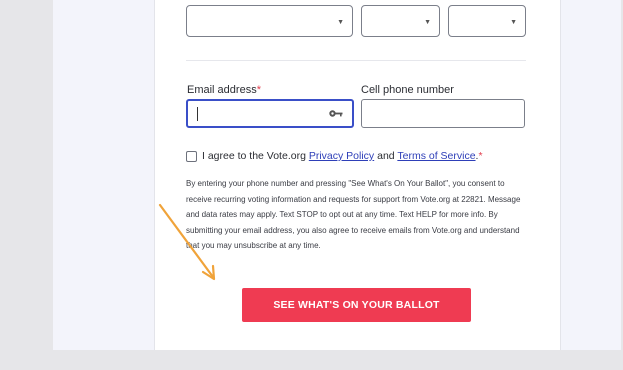  What do you see at coordinates (336, 113) in the screenshot?
I see `key-icon` at bounding box center [336, 113].